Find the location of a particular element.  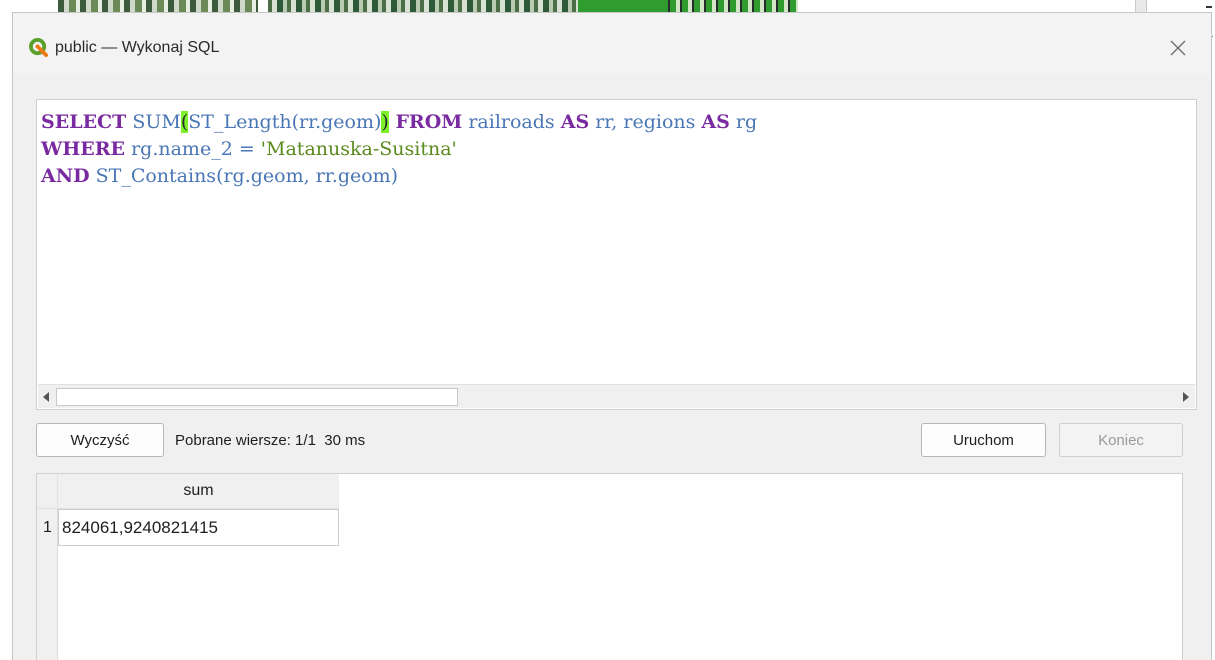

close-icon is located at coordinates (1178, 48).